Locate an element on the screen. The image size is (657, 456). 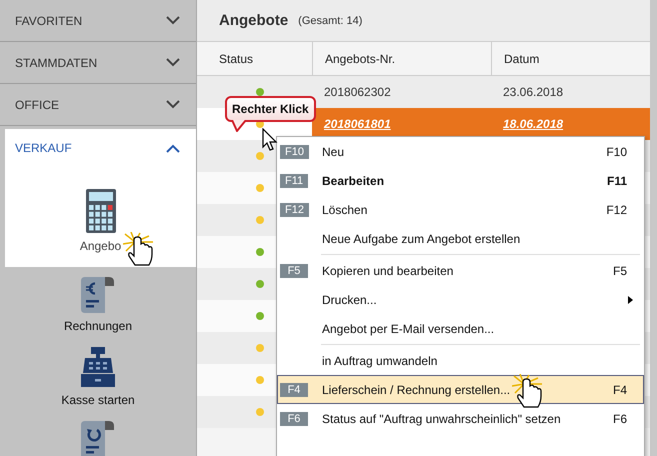
shortcut-label: F12 is located at coordinates (616, 209).